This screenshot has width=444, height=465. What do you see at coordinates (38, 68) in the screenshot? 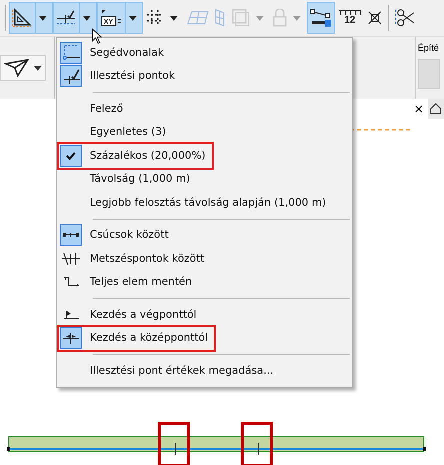
I see `caret-icon` at bounding box center [38, 68].